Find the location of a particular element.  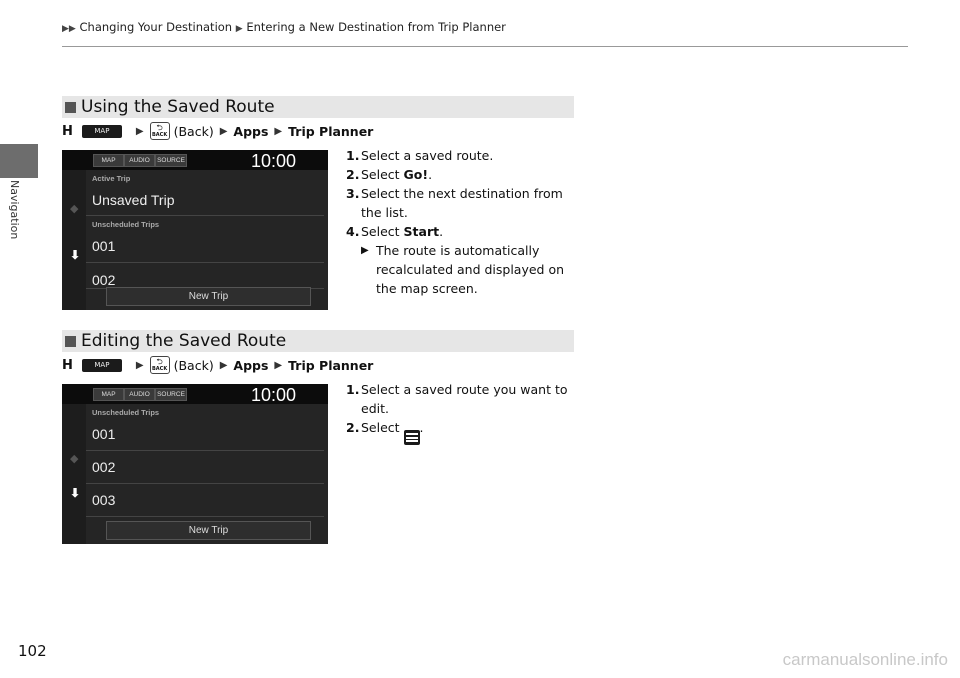

list-item: Unsaved Trip is located at coordinates (205, 200).